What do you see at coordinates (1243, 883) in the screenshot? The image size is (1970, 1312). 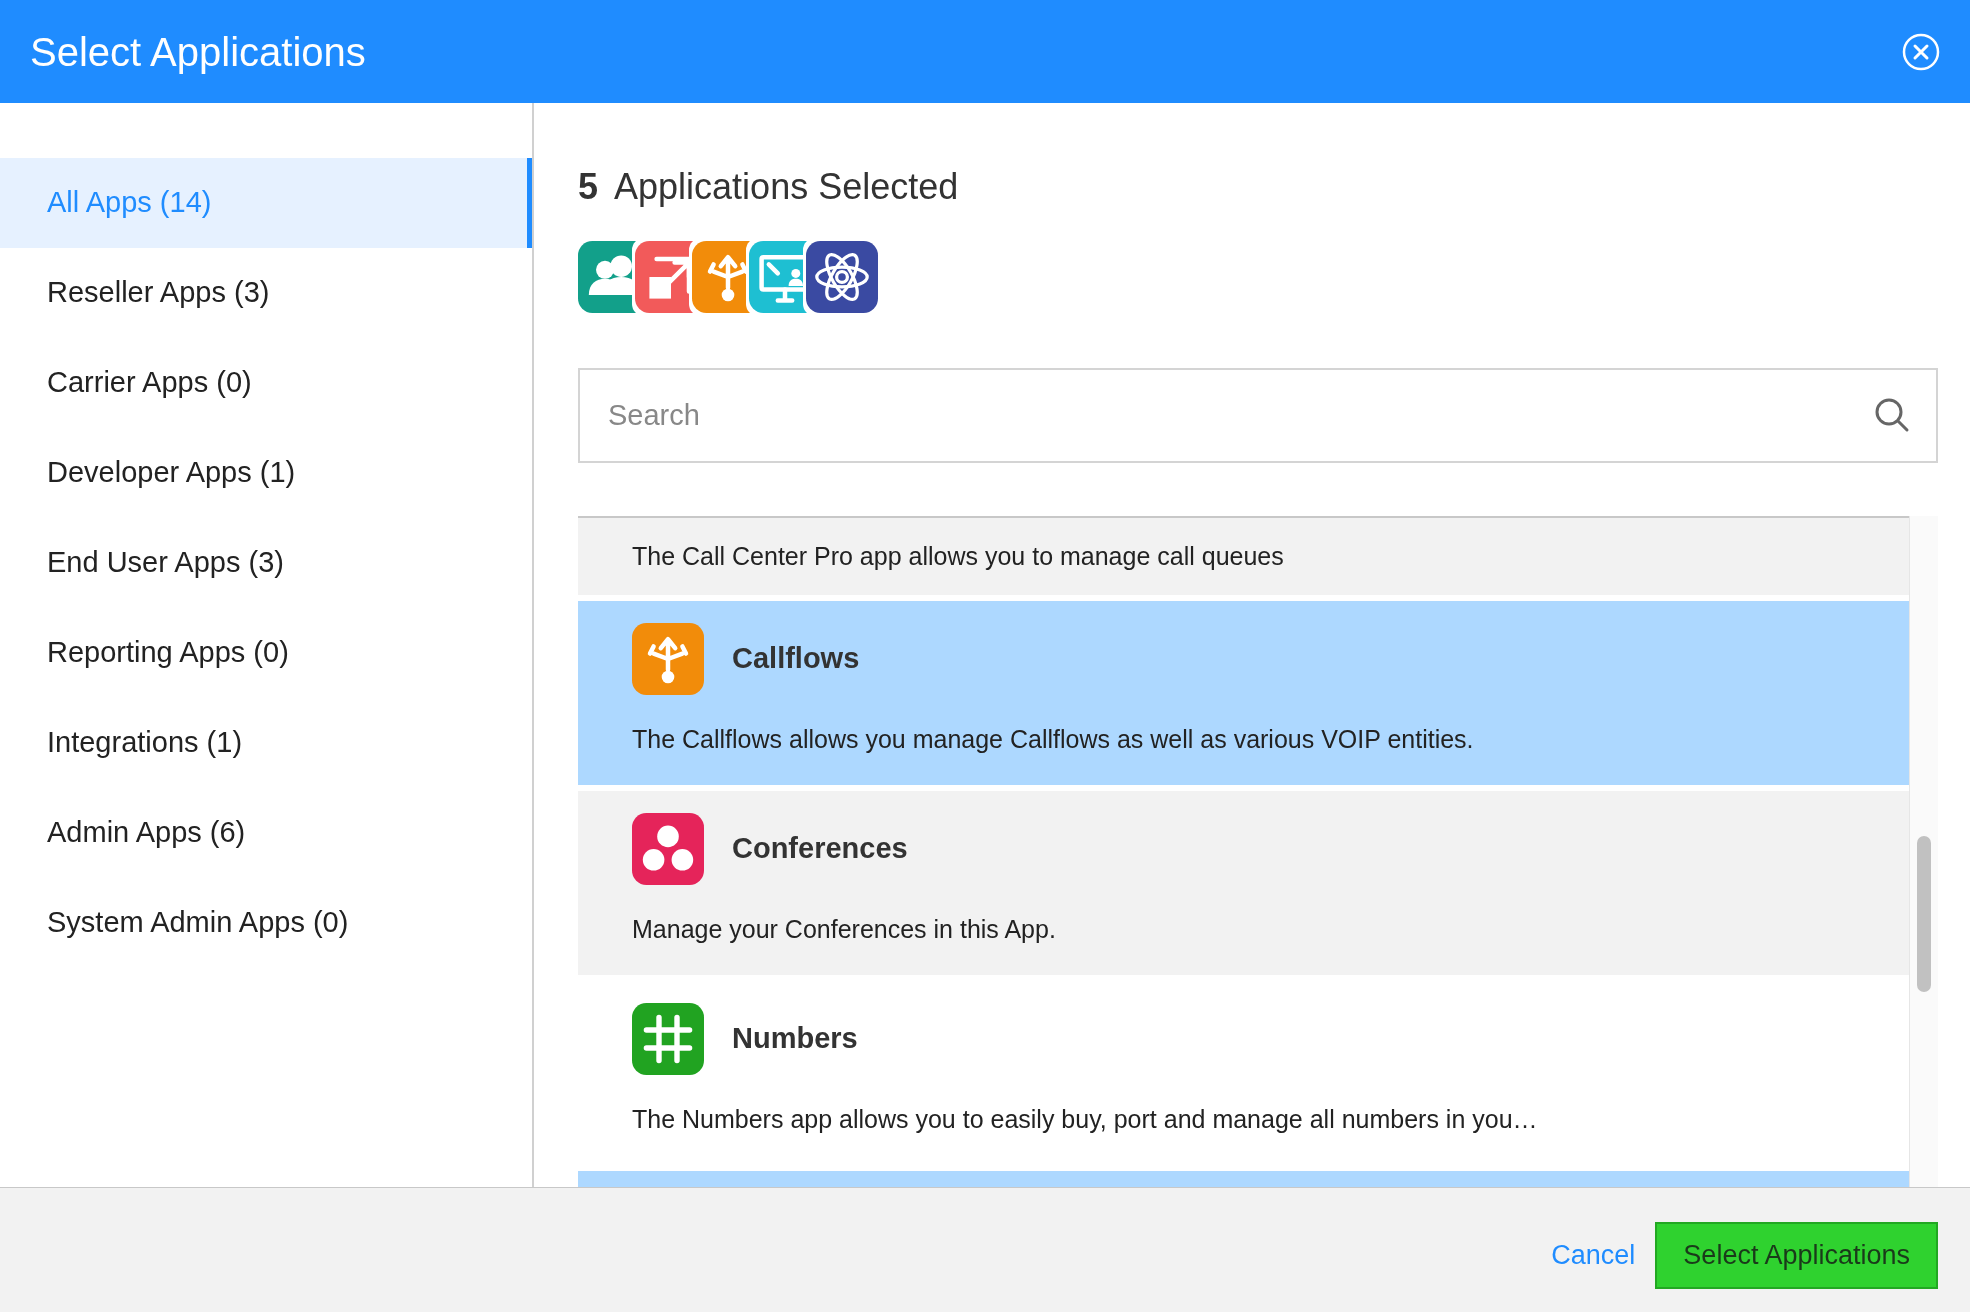 I see `app-row: Conferences Manage your Conferences in this App.` at bounding box center [1243, 883].